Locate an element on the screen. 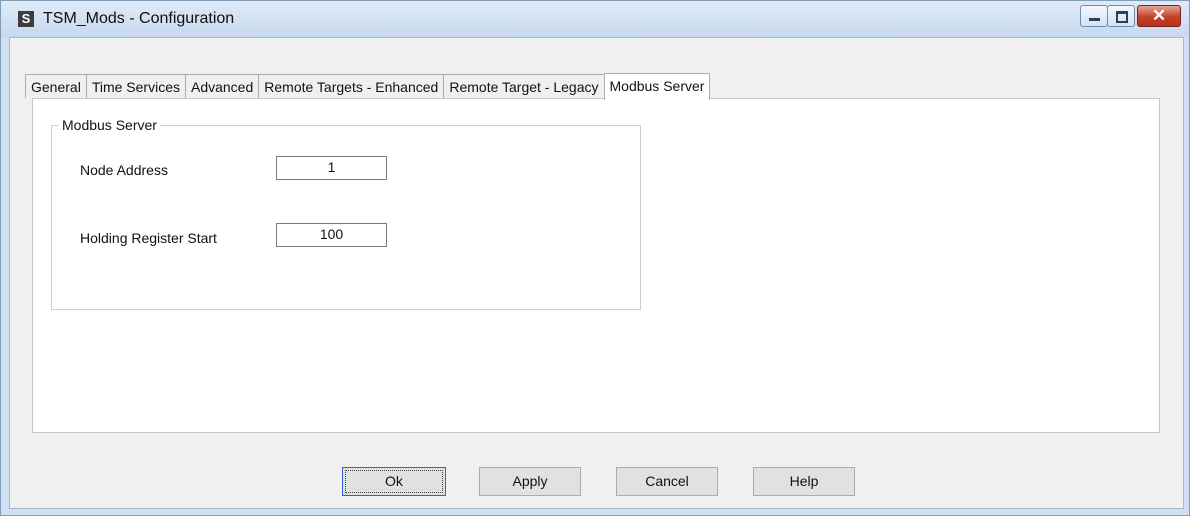 The height and width of the screenshot is (516, 1190). tab-general: General is located at coordinates (56, 86).